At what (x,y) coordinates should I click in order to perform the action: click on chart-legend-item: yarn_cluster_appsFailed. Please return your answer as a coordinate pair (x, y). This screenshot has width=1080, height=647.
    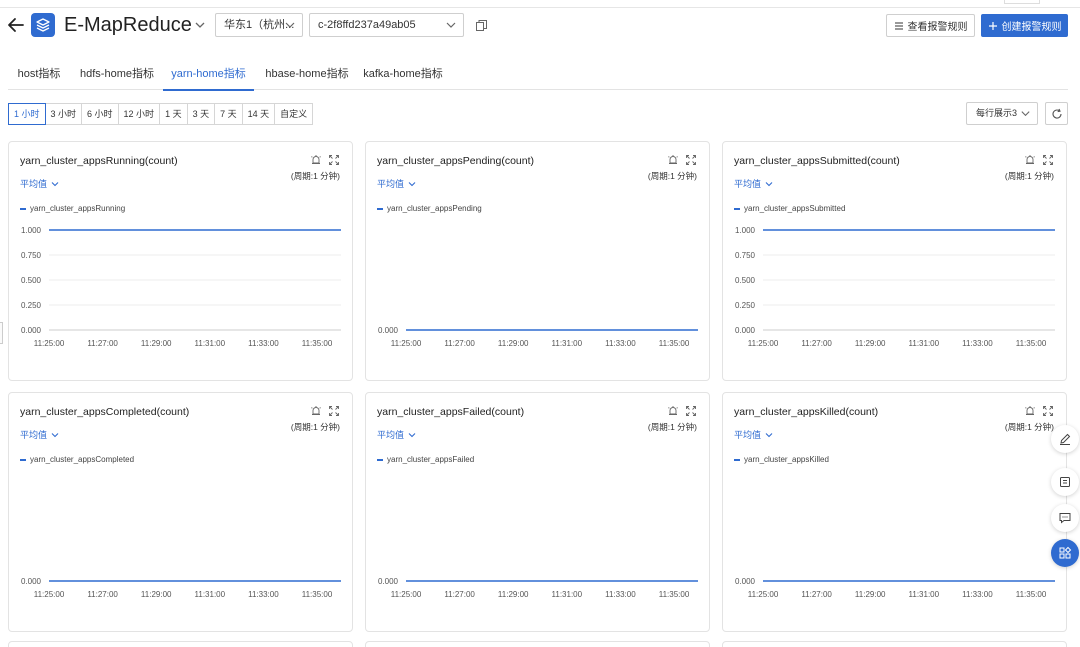
    Looking at the image, I should click on (425, 459).